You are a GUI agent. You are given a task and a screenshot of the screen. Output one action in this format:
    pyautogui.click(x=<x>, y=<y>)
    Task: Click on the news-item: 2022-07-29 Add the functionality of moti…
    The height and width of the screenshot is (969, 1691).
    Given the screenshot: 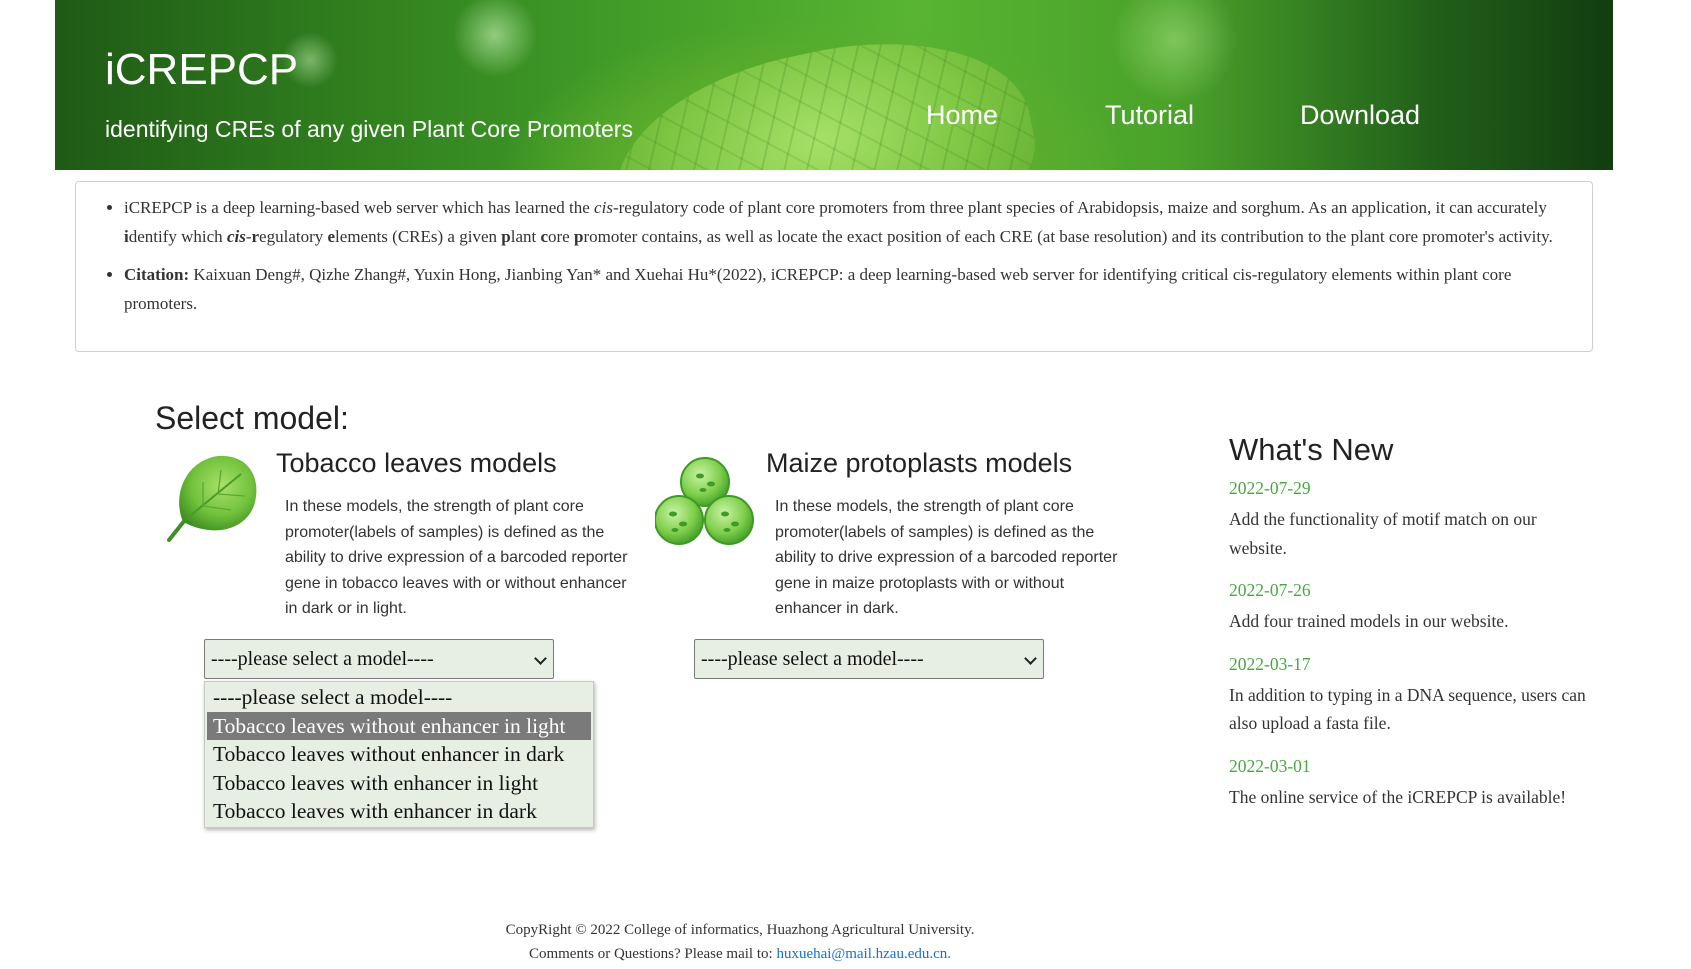 What is the action you would take?
    pyautogui.click(x=1409, y=520)
    